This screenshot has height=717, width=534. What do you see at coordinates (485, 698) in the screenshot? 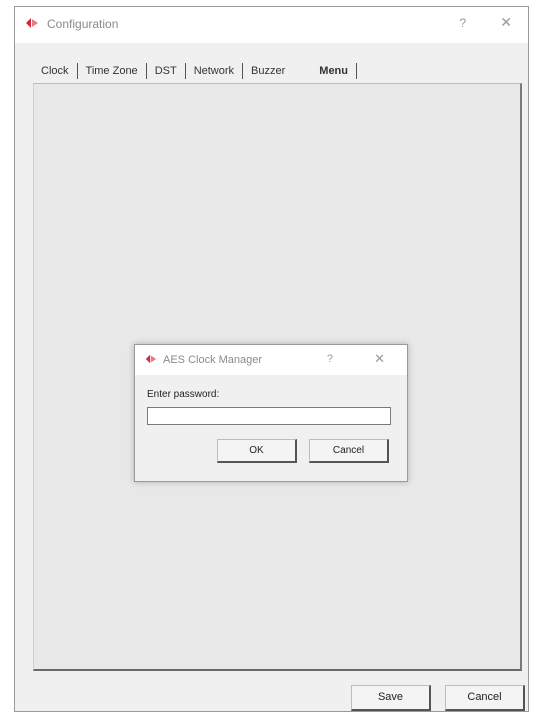
I see `cancel-button: Cancel` at bounding box center [485, 698].